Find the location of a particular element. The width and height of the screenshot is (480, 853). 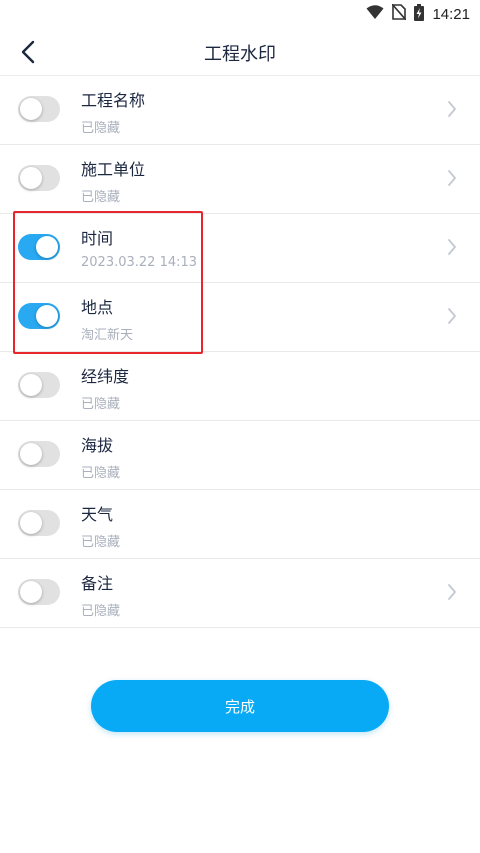

row-subtitle: 2023.03.22 14:13 is located at coordinates (139, 262).